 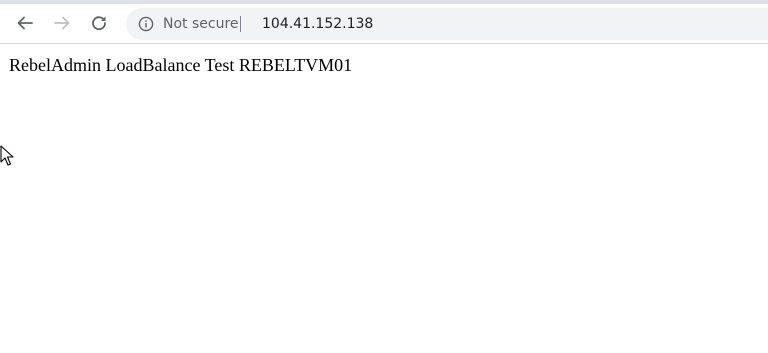 I want to click on reload-icon, so click(x=99, y=23).